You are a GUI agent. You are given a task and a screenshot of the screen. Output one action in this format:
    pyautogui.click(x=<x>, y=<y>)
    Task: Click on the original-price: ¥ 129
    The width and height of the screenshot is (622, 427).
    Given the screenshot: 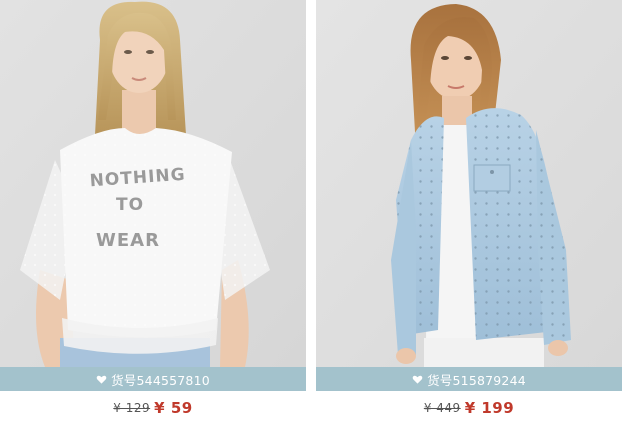 What is the action you would take?
    pyautogui.click(x=132, y=408)
    